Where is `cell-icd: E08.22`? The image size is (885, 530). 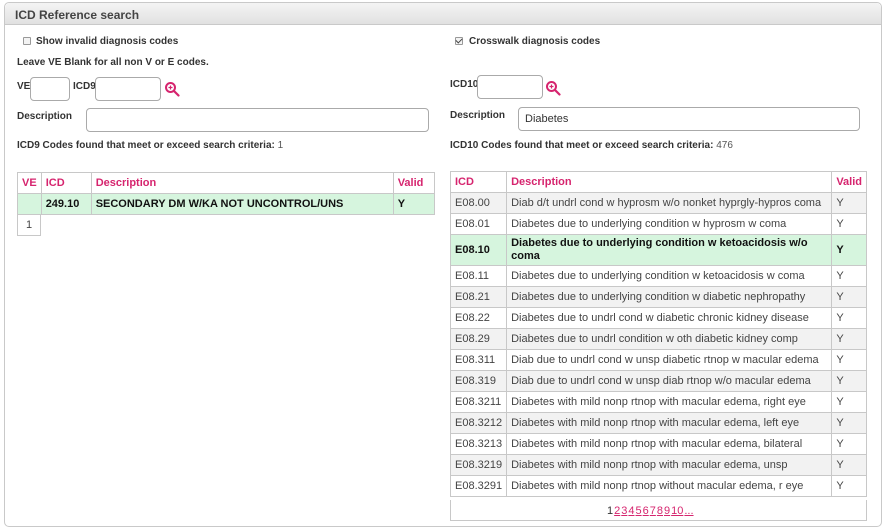 cell-icd: E08.22 is located at coordinates (478, 318).